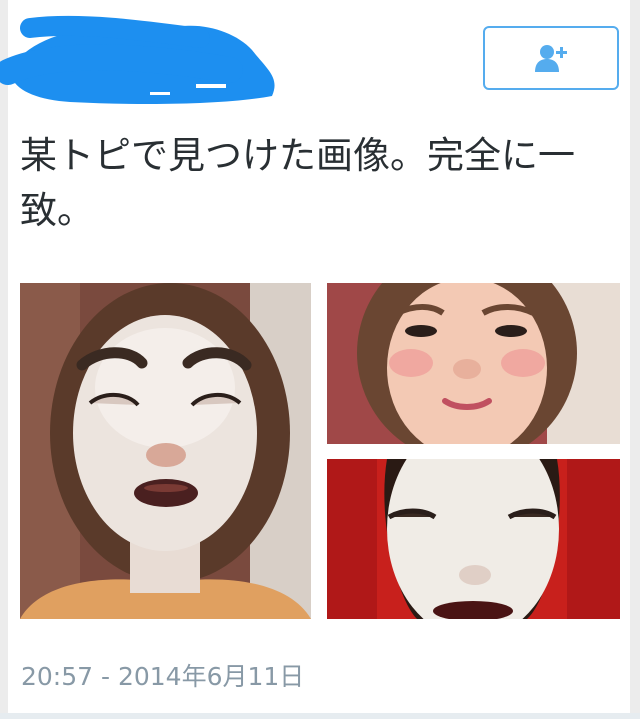  Describe the element at coordinates (473, 539) in the screenshot. I see `photo-noh-mask` at that location.